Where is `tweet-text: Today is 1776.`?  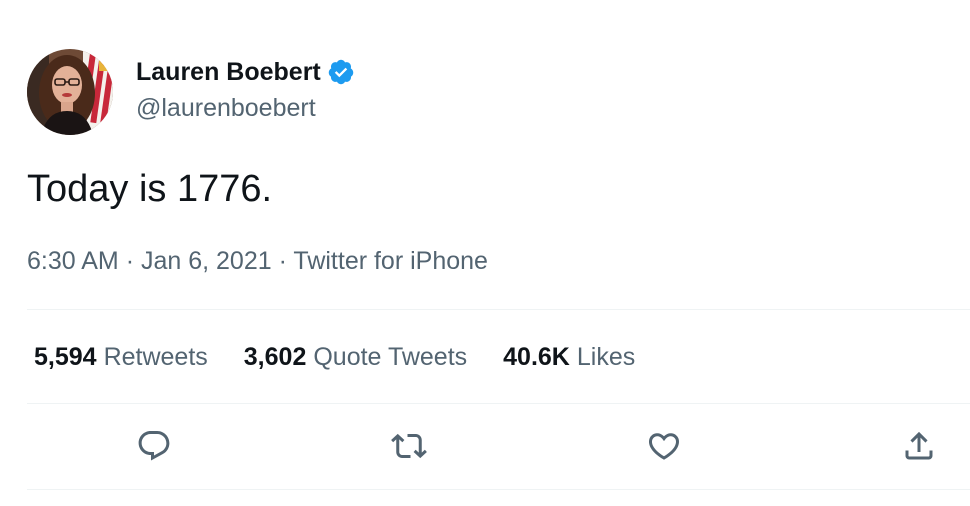
tweet-text: Today is 1776. is located at coordinates (150, 189).